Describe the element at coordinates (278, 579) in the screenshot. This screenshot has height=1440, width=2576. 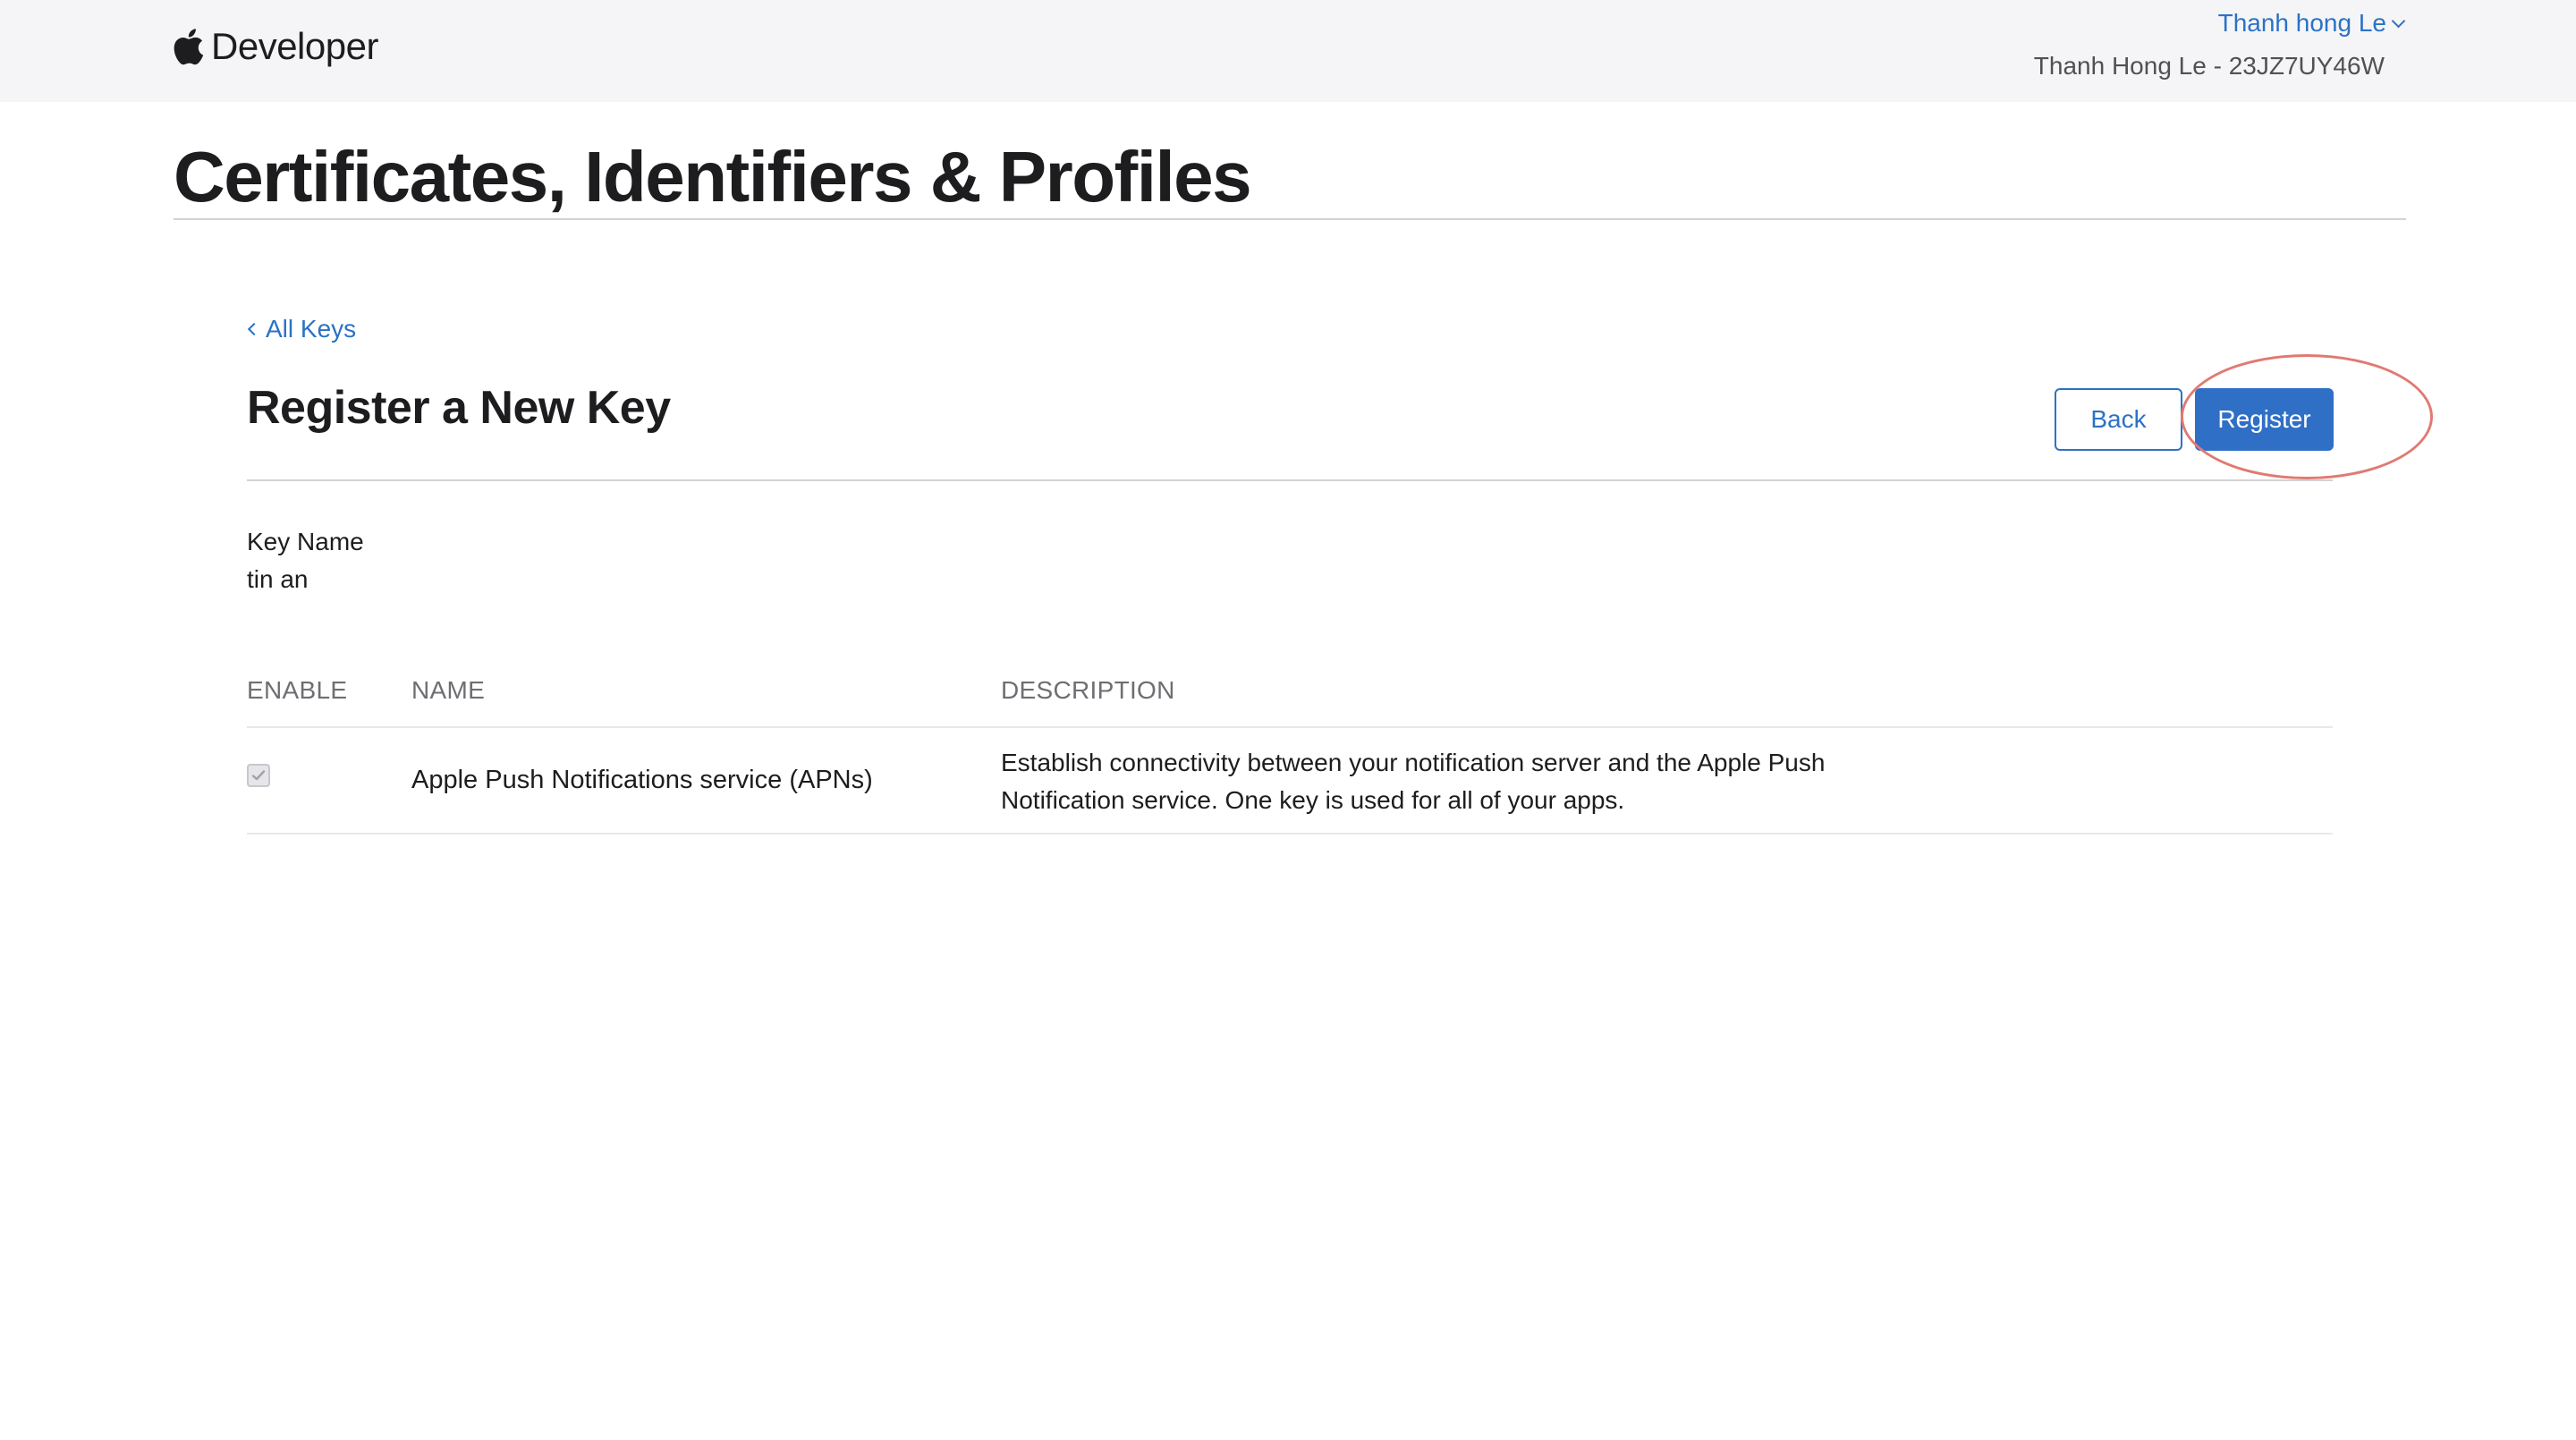
I see `key-name-value: tin an` at that location.